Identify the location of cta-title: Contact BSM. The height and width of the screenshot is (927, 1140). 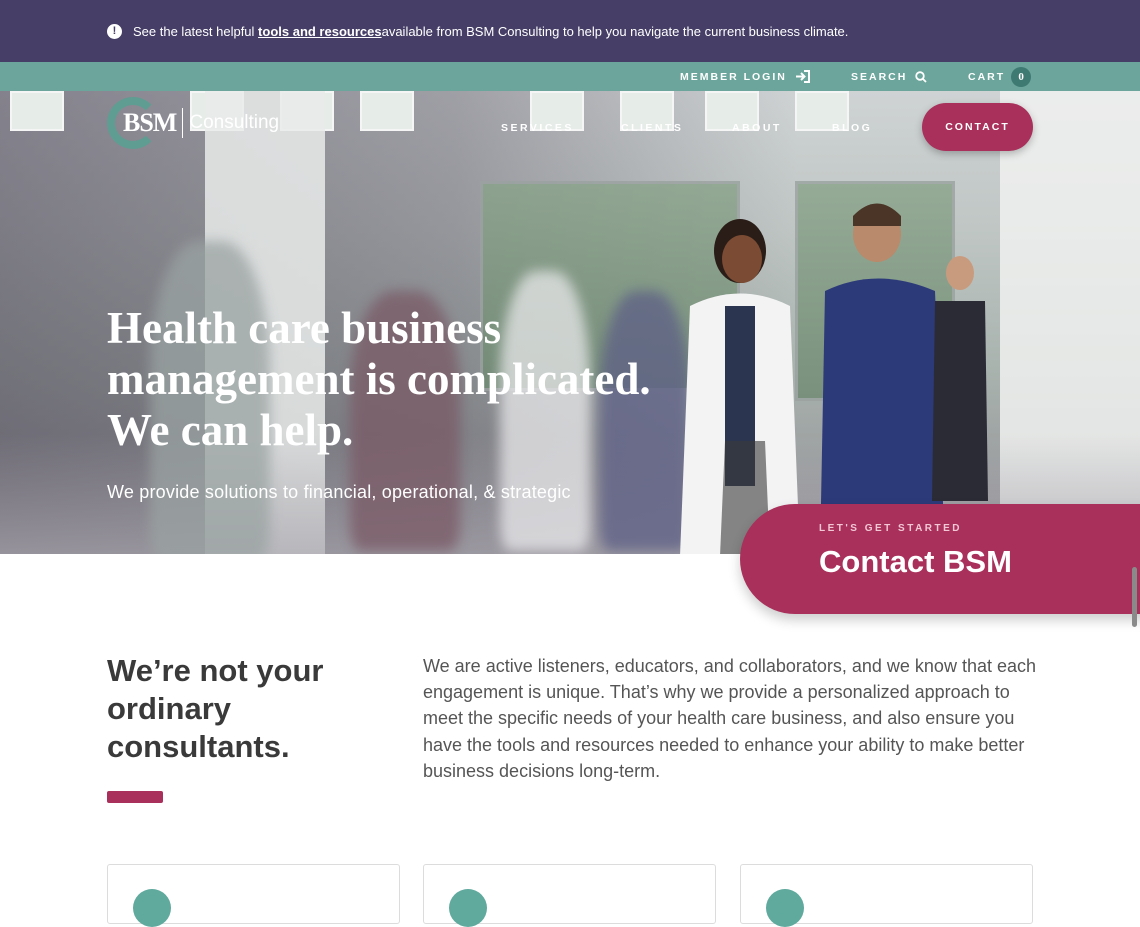
(915, 561).